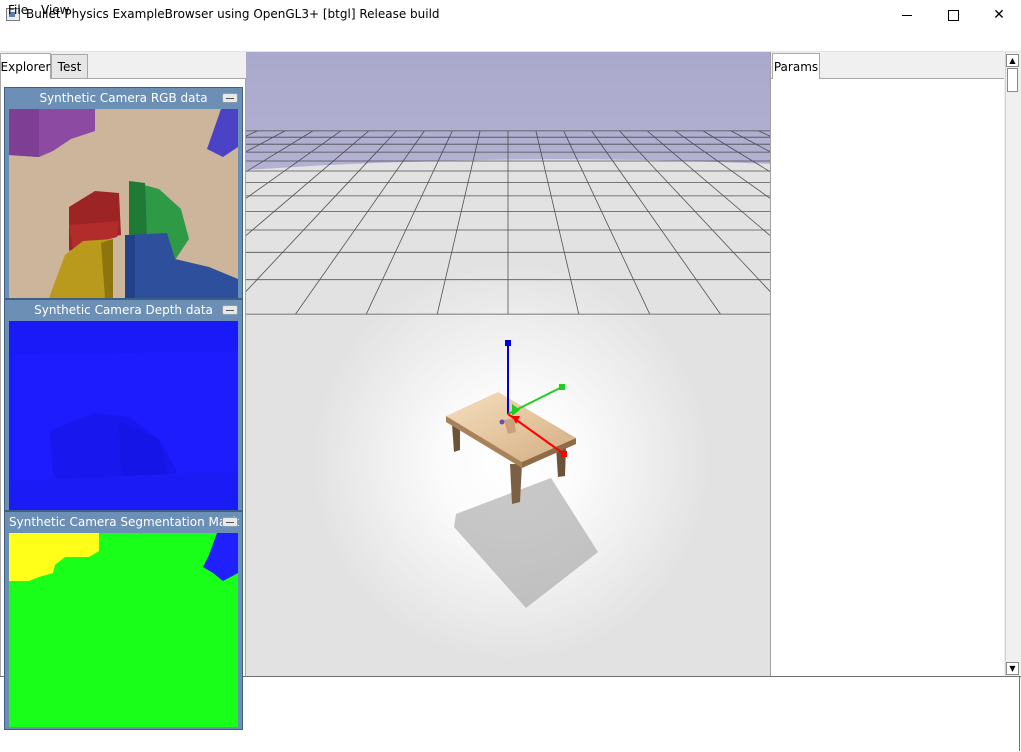 This screenshot has width=1021, height=752. Describe the element at coordinates (1012, 80) in the screenshot. I see `scroll-thumb` at that location.